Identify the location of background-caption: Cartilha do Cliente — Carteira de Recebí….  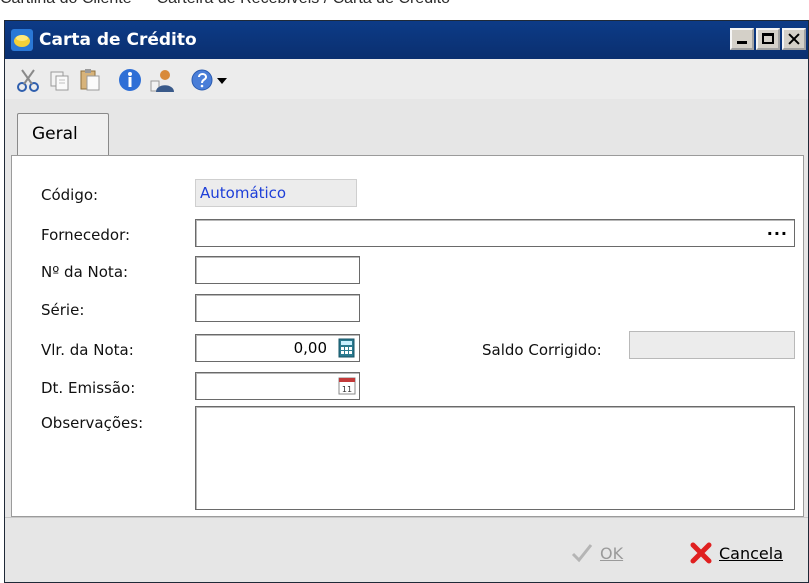
(404, 4).